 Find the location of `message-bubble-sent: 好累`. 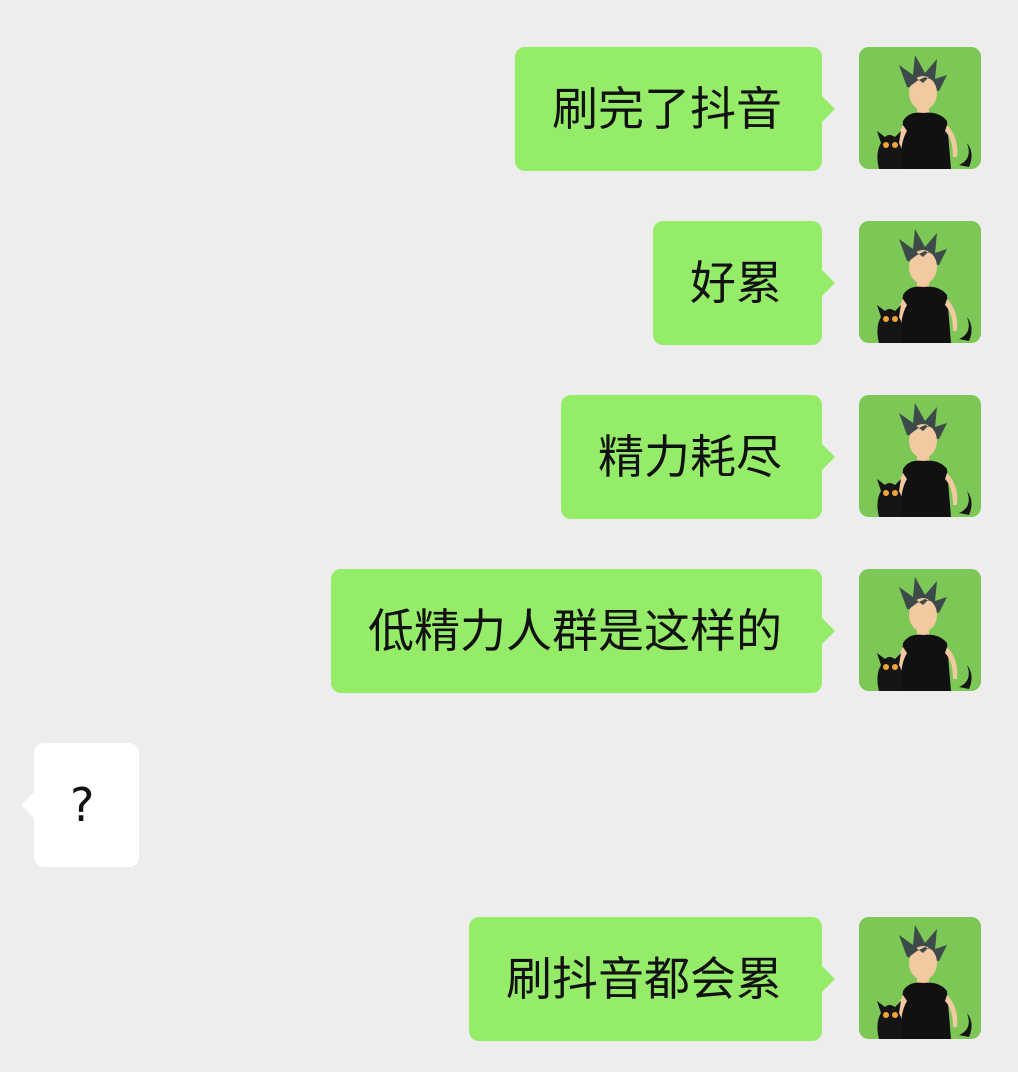

message-bubble-sent: 好累 is located at coordinates (744, 283).